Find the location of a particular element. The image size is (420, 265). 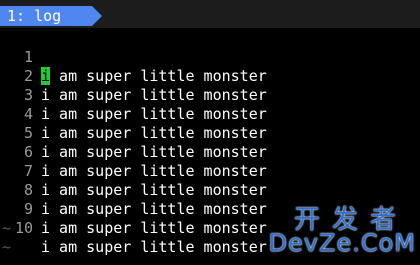

tabline: 1: log is located at coordinates (210, 14).